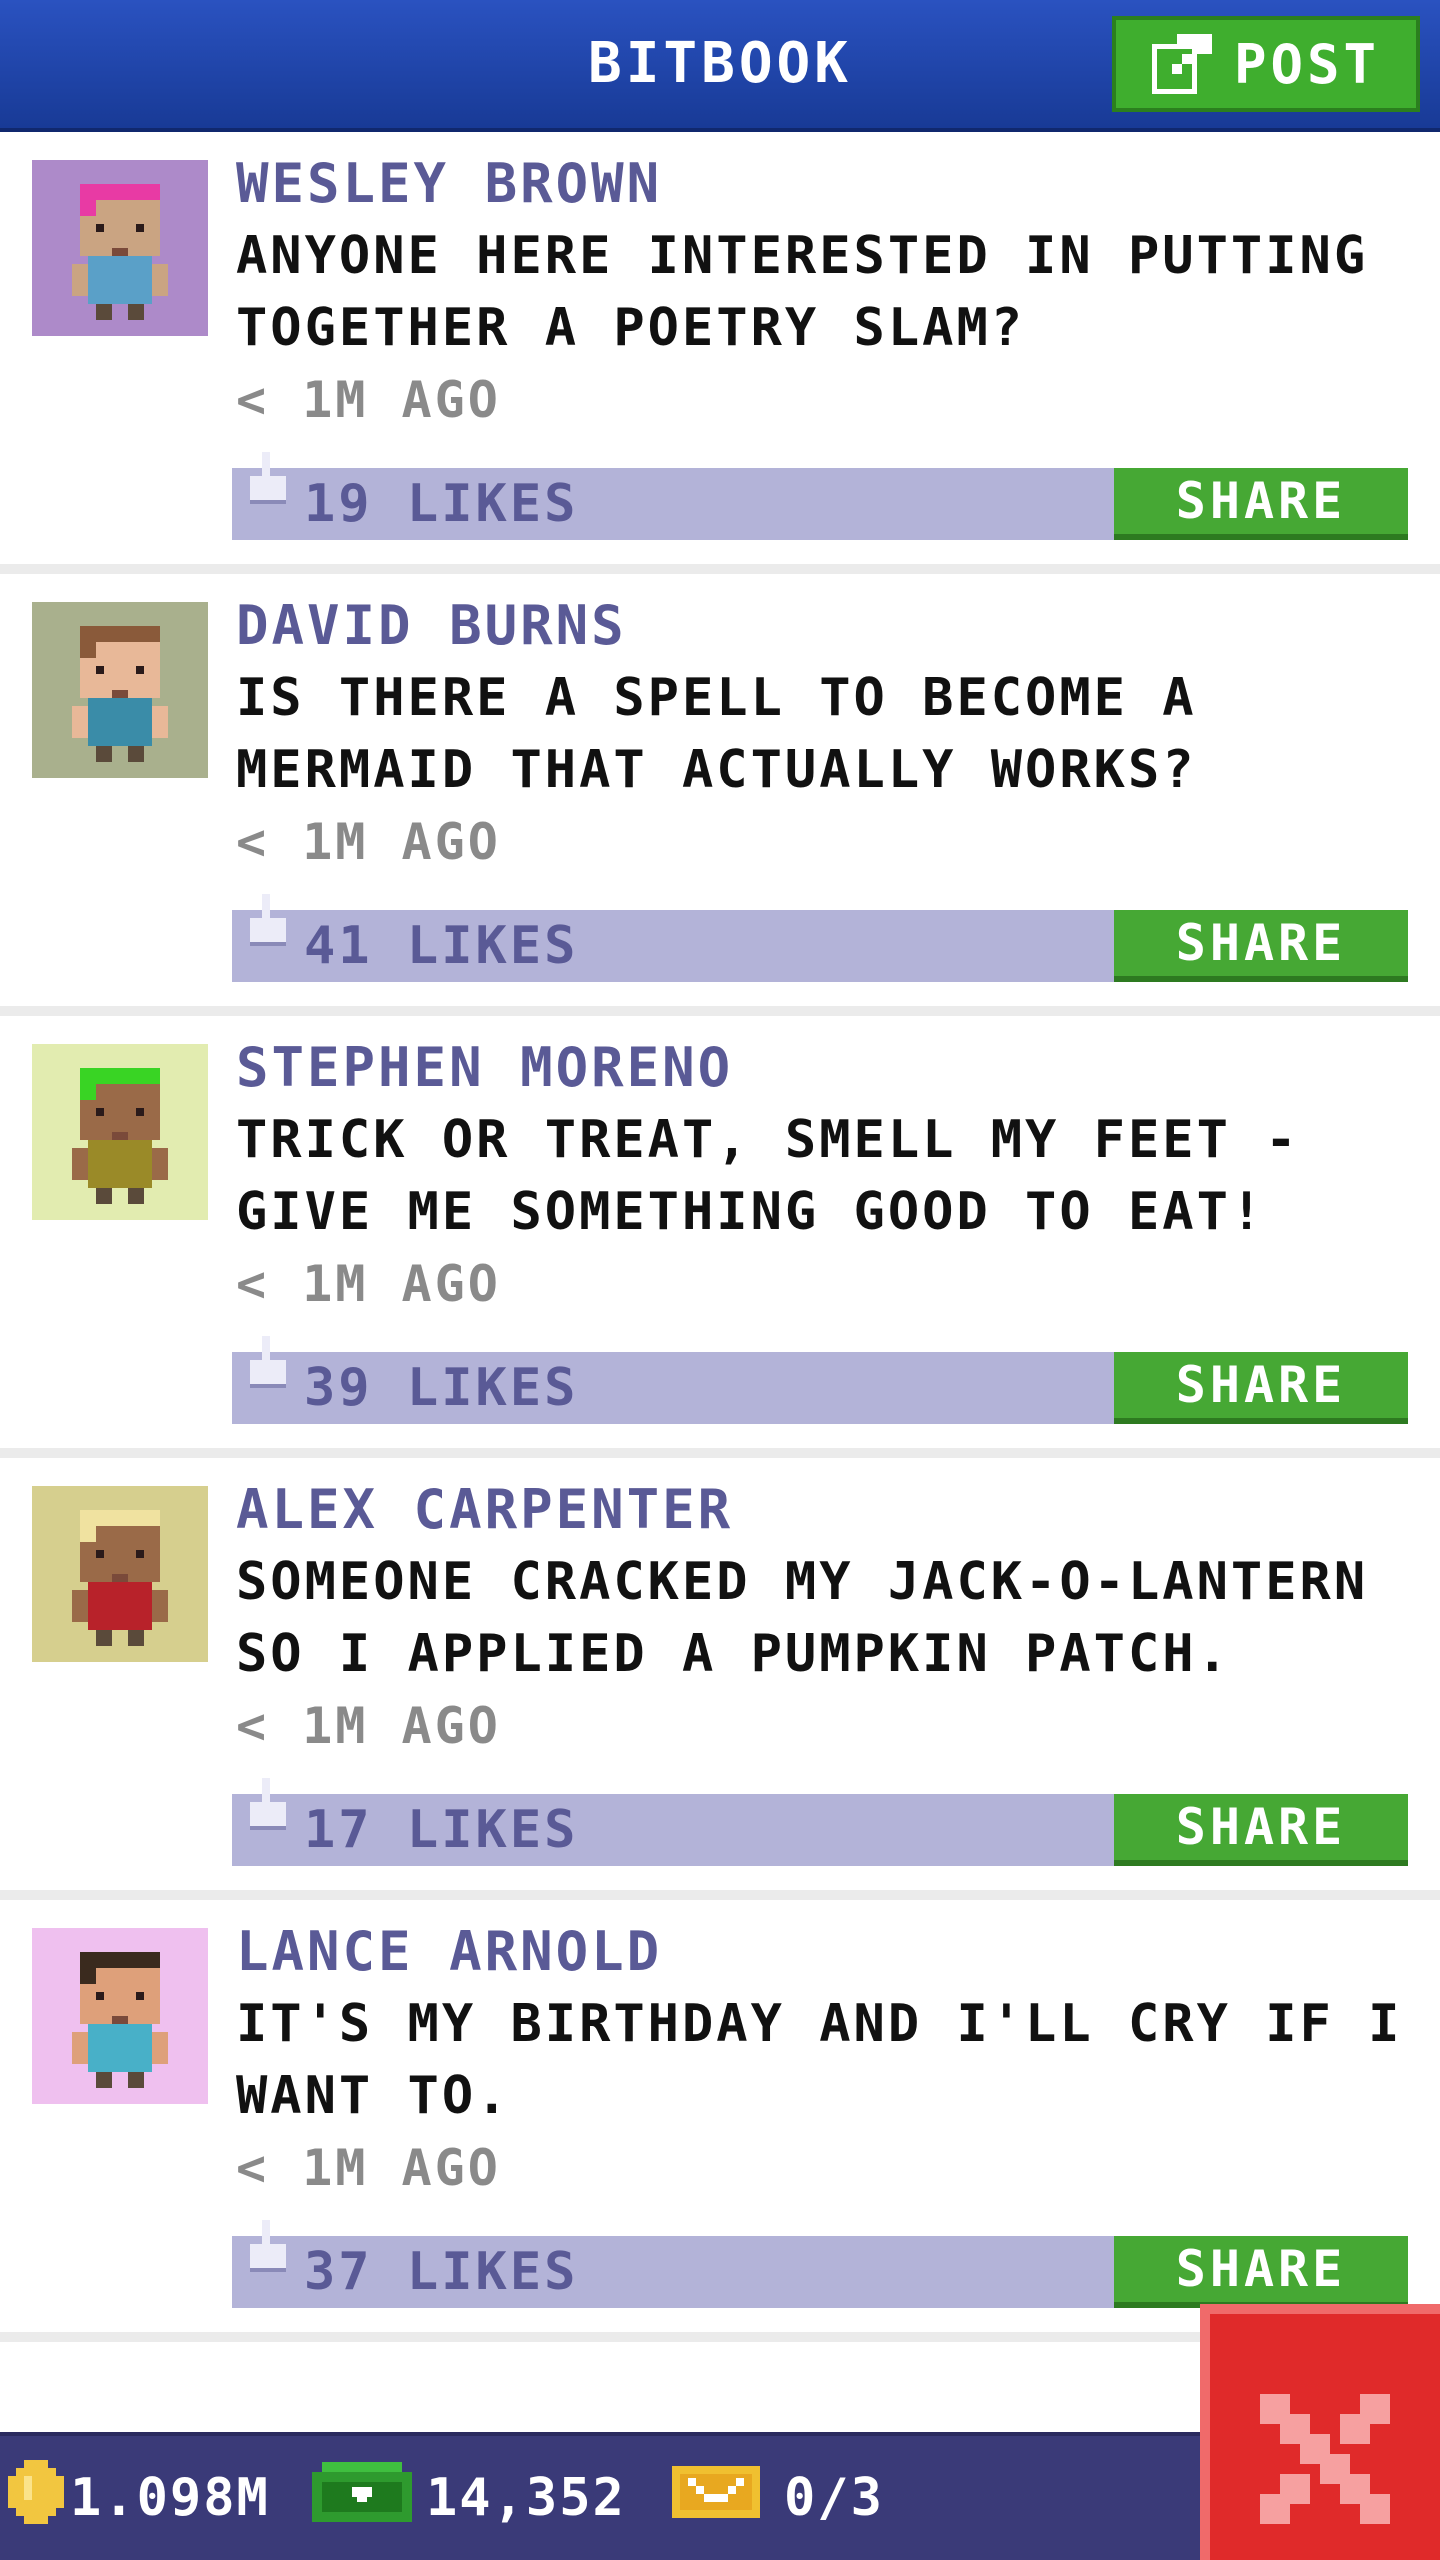  I want to click on tickets-amount: 0/3, so click(834, 2498).